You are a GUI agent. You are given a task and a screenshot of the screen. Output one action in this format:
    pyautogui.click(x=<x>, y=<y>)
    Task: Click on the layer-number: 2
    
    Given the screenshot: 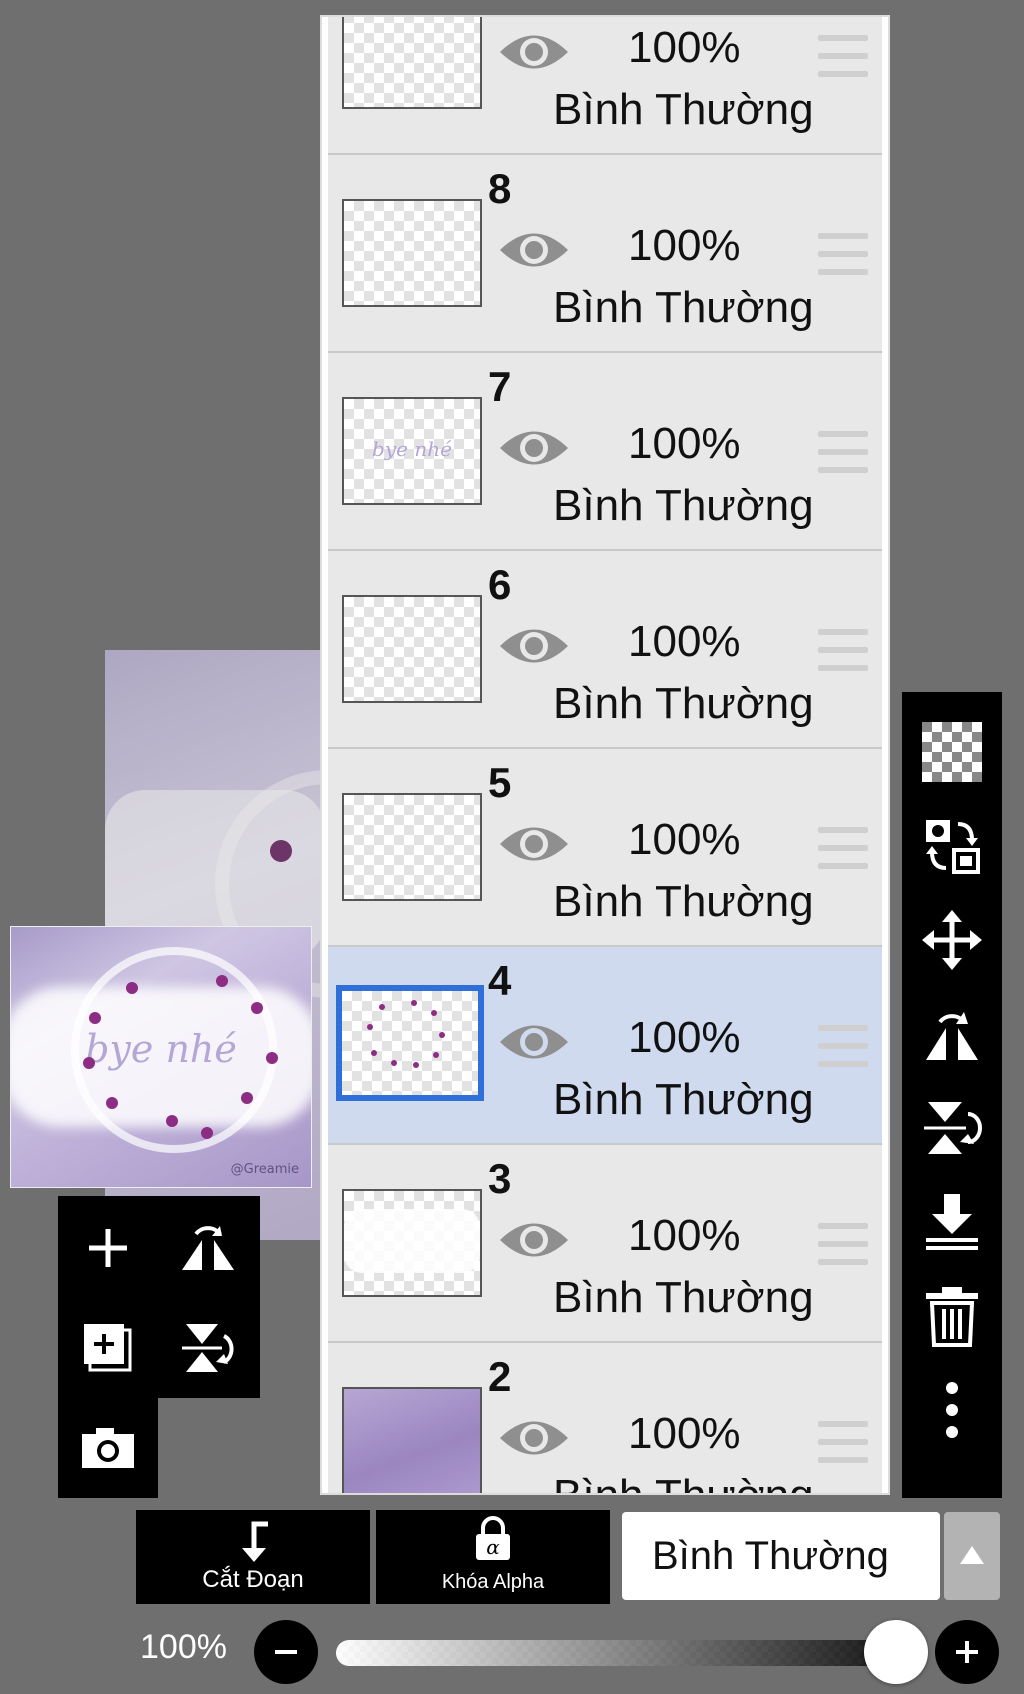 What is the action you would take?
    pyautogui.click(x=500, y=1376)
    